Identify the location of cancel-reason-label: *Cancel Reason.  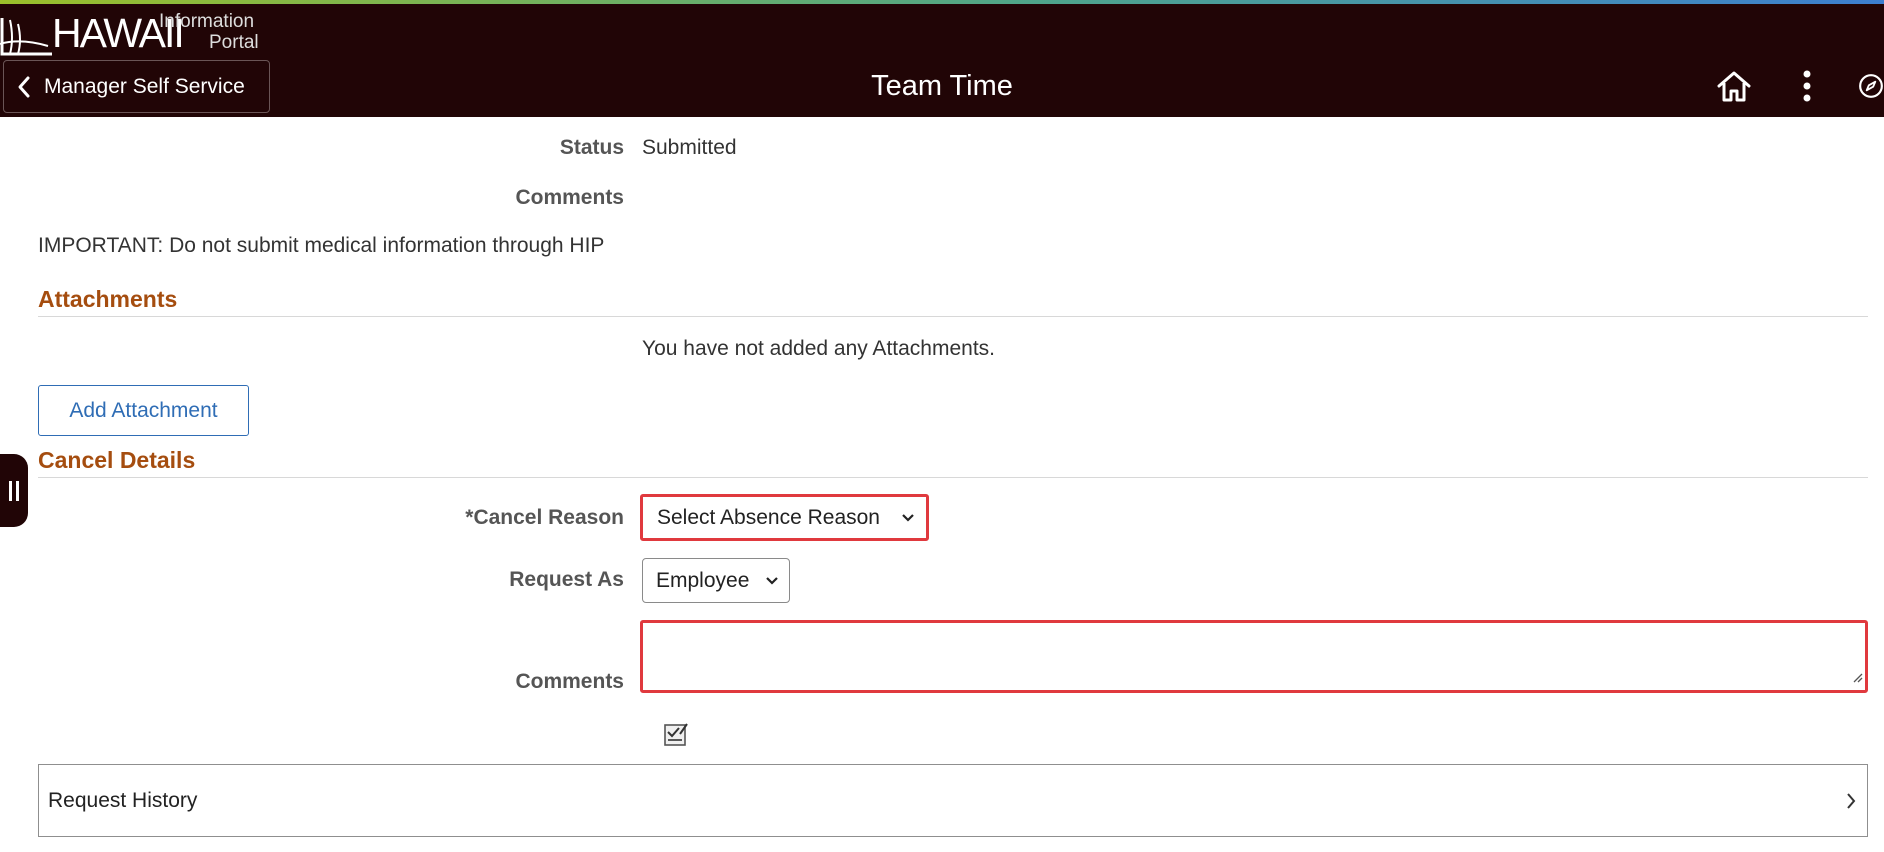
(544, 517).